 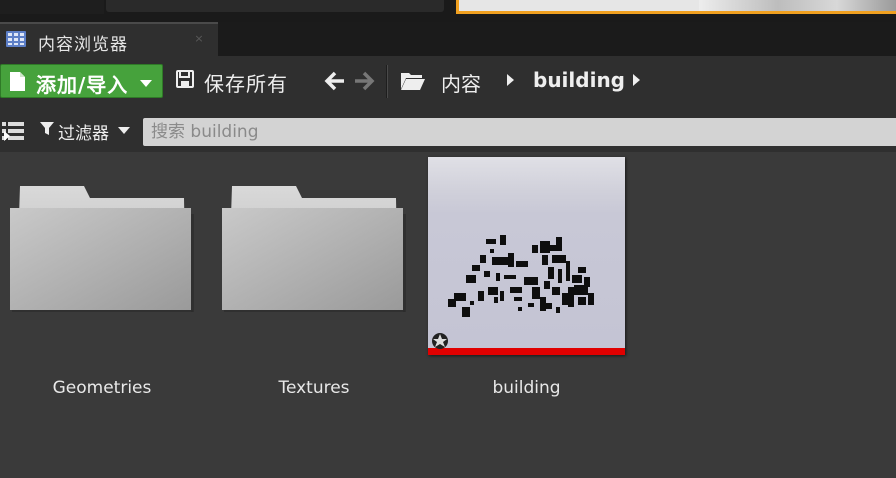 I want to click on panel-edge-left, so click(x=52, y=7).